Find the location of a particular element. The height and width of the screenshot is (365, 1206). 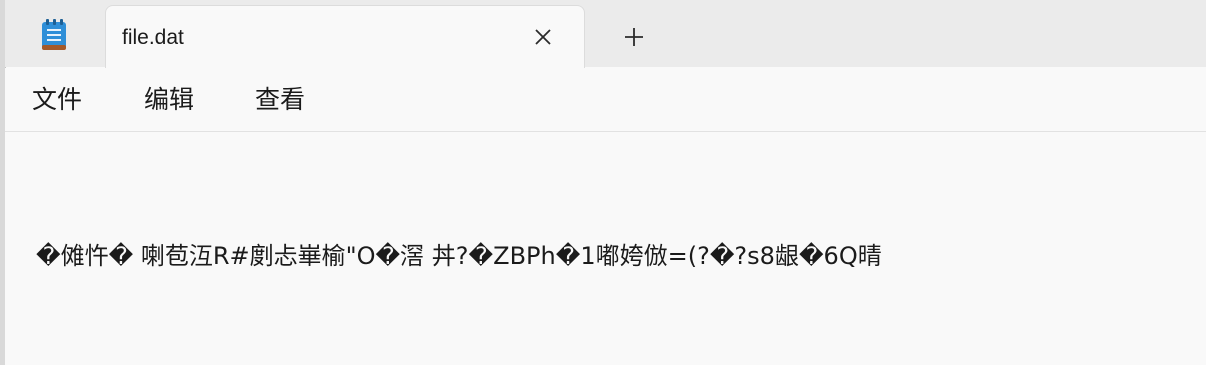

plus-icon is located at coordinates (634, 37).